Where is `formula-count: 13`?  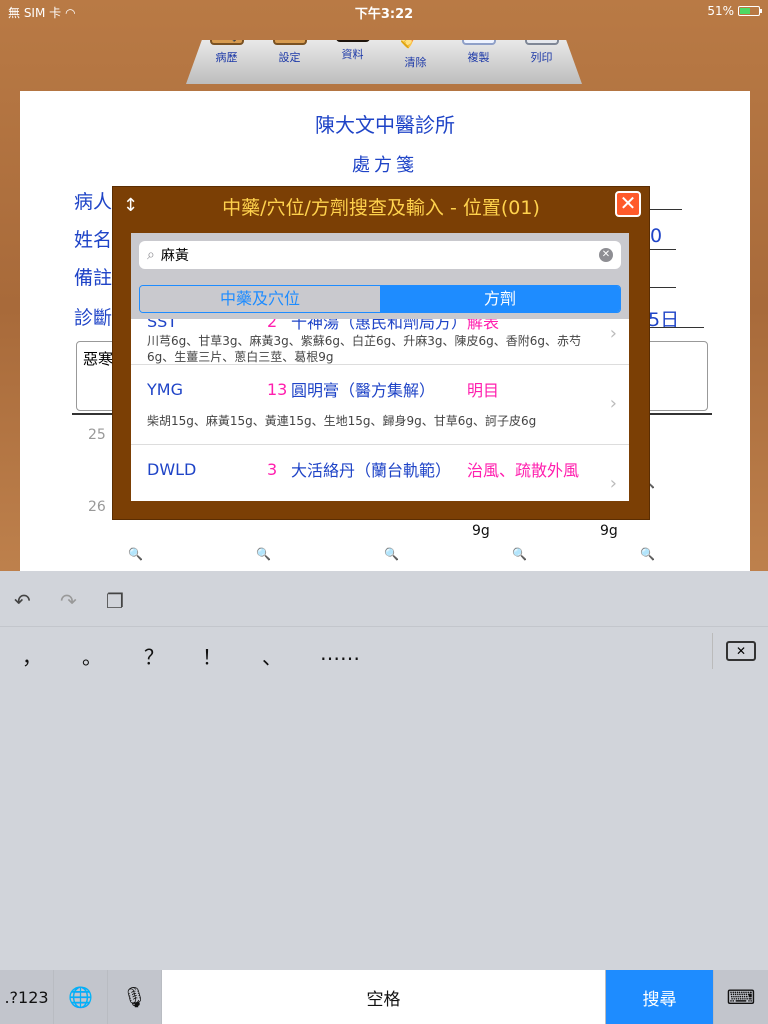 formula-count: 13 is located at coordinates (277, 389).